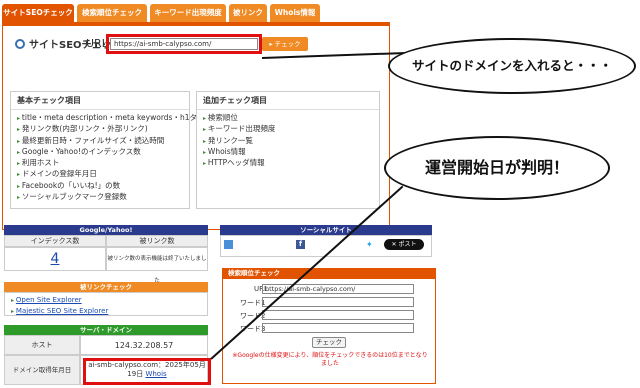 The height and width of the screenshot is (388, 640). I want to click on backlink-count-label: 被リンク数, so click(157, 241).